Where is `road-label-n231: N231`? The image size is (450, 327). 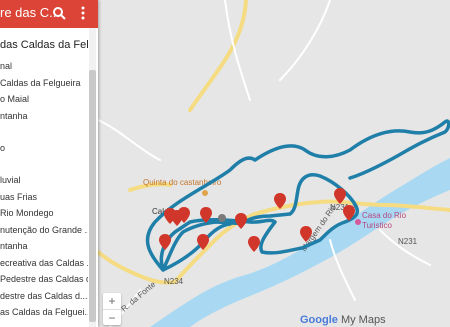 road-label-n231: N231 is located at coordinates (408, 241).